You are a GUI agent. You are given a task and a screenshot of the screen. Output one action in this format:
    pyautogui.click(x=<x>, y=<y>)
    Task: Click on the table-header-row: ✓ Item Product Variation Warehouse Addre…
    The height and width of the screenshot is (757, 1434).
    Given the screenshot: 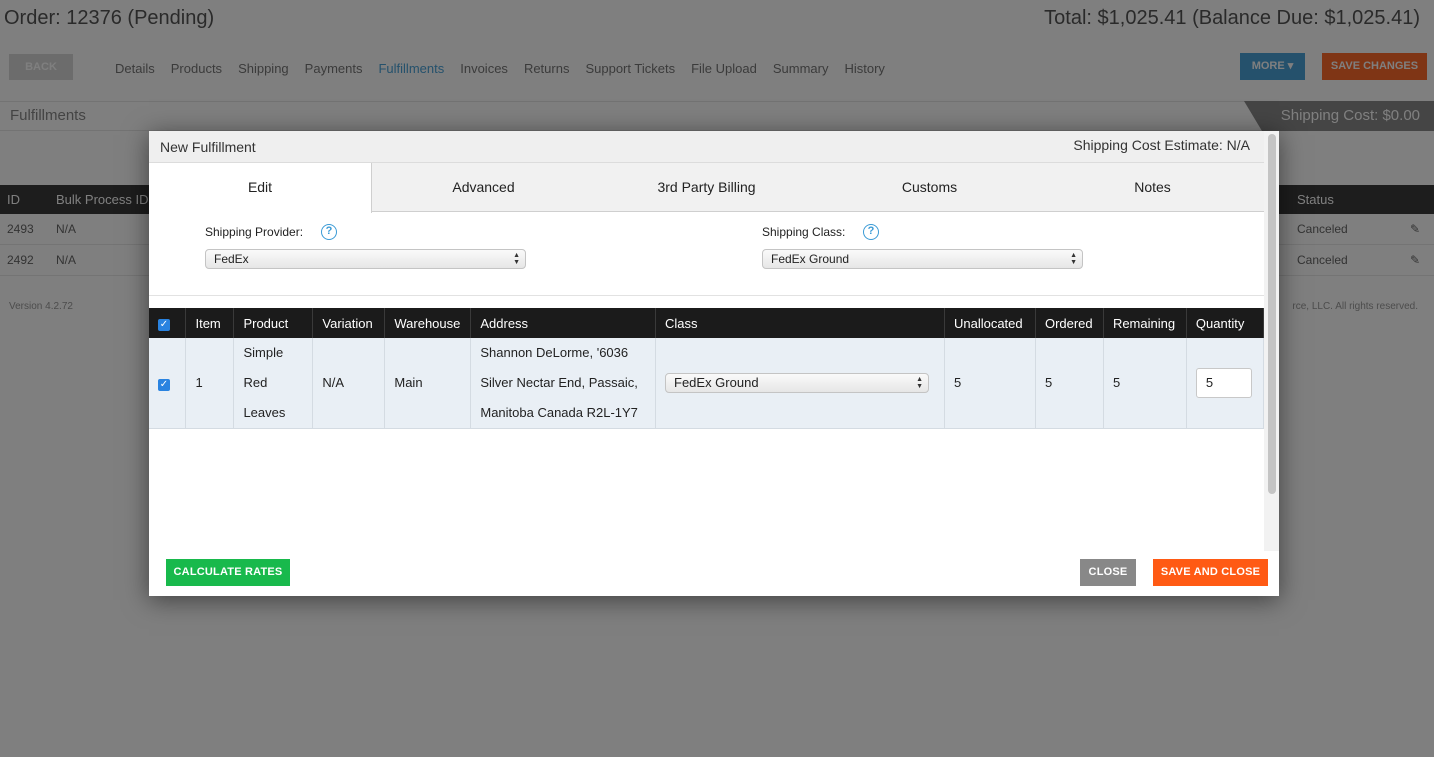 What is the action you would take?
    pyautogui.click(x=707, y=323)
    